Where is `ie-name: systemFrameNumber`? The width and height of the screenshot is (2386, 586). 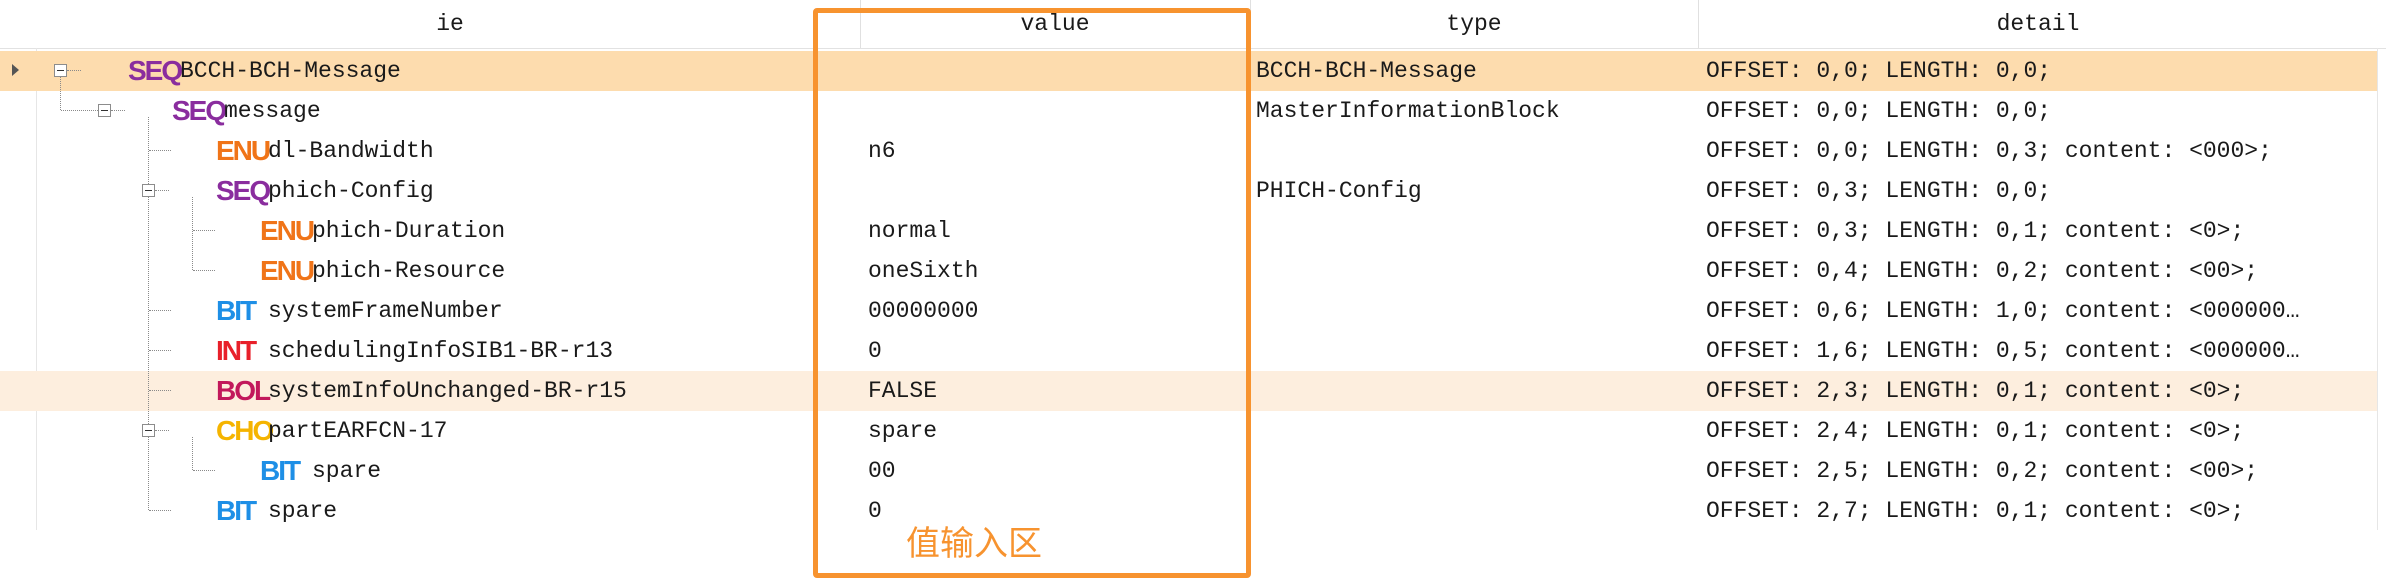
ie-name: systemFrameNumber is located at coordinates (564, 311).